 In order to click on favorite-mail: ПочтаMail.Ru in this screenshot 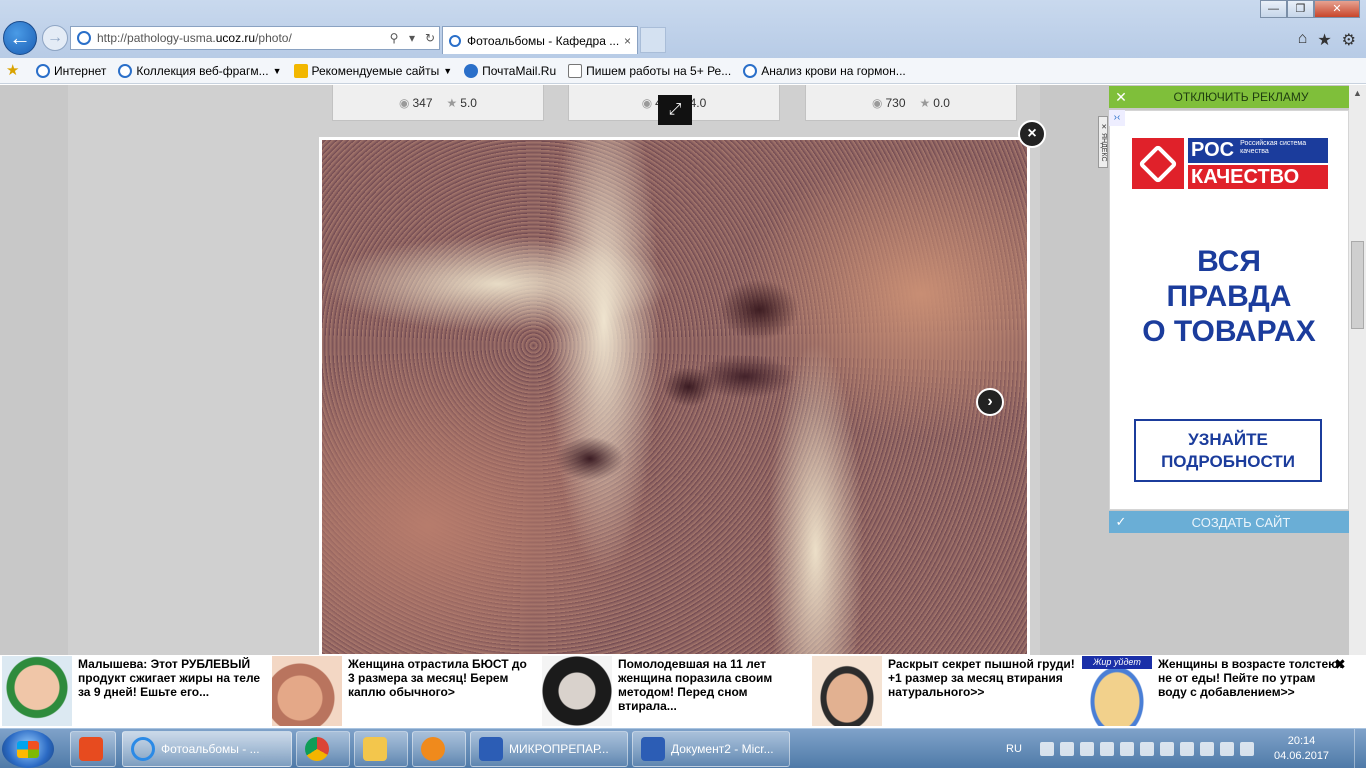, I will do `click(510, 70)`.